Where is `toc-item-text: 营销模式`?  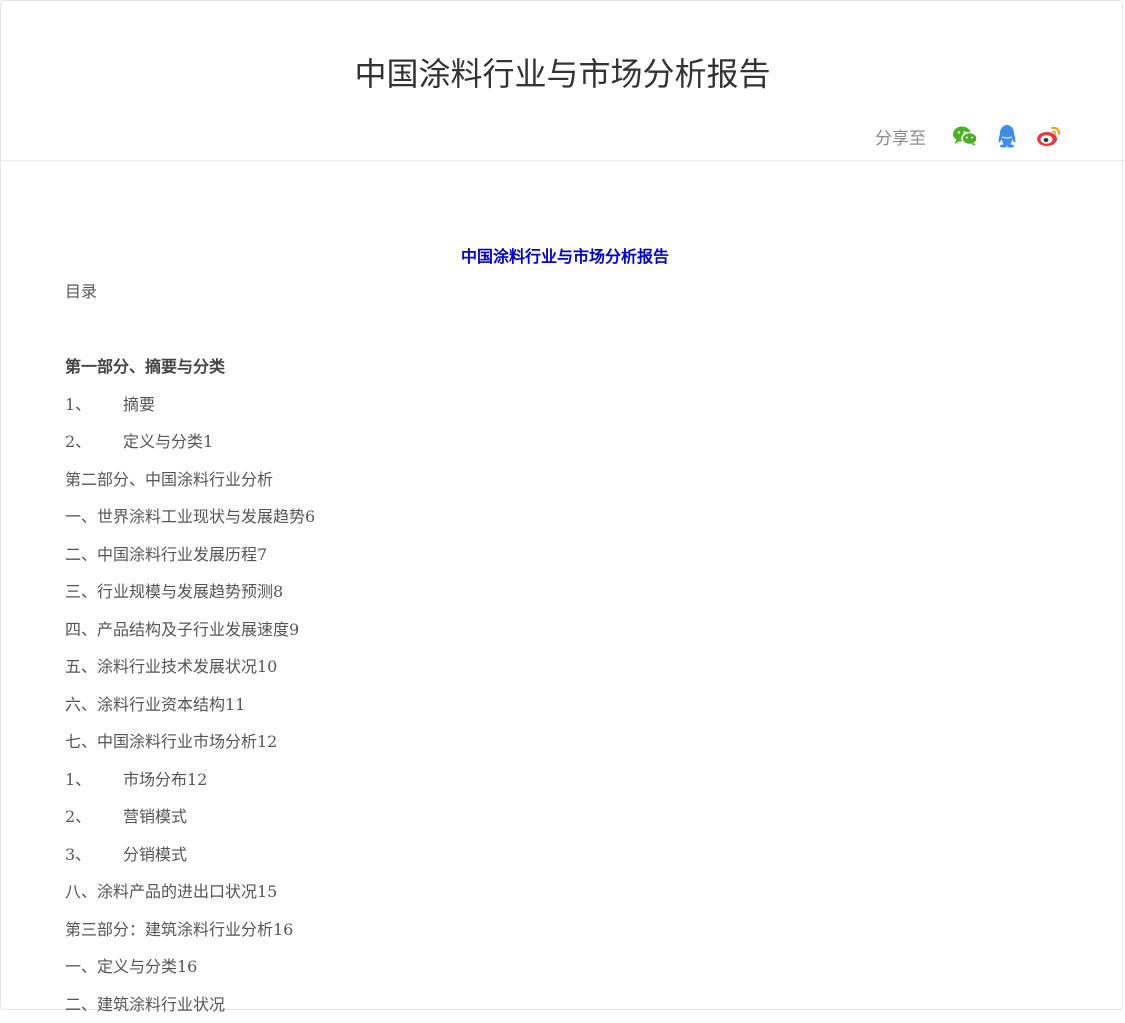 toc-item-text: 营销模式 is located at coordinates (155, 816).